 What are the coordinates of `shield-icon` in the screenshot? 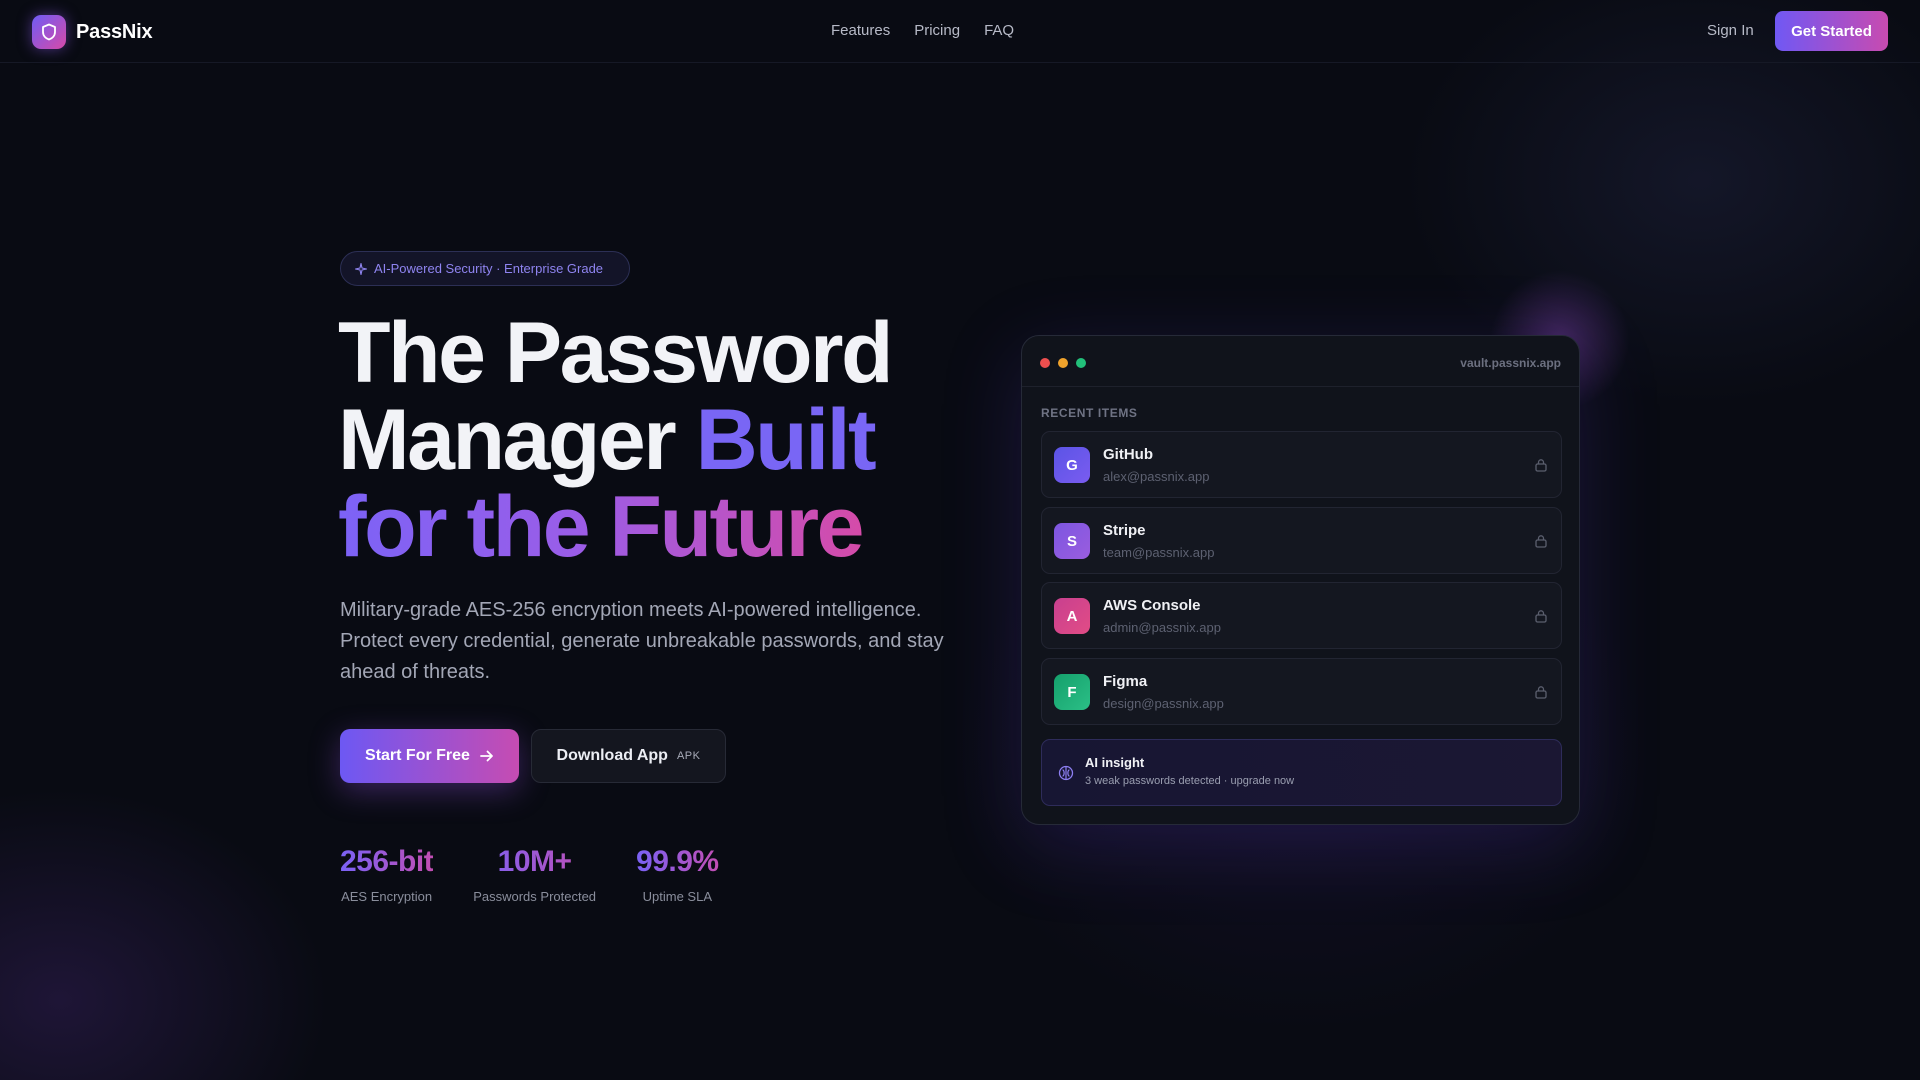 It's located at (49, 32).